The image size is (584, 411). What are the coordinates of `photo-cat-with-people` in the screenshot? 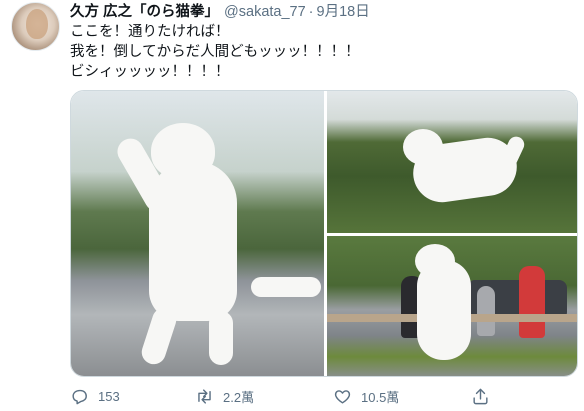 It's located at (452, 306).